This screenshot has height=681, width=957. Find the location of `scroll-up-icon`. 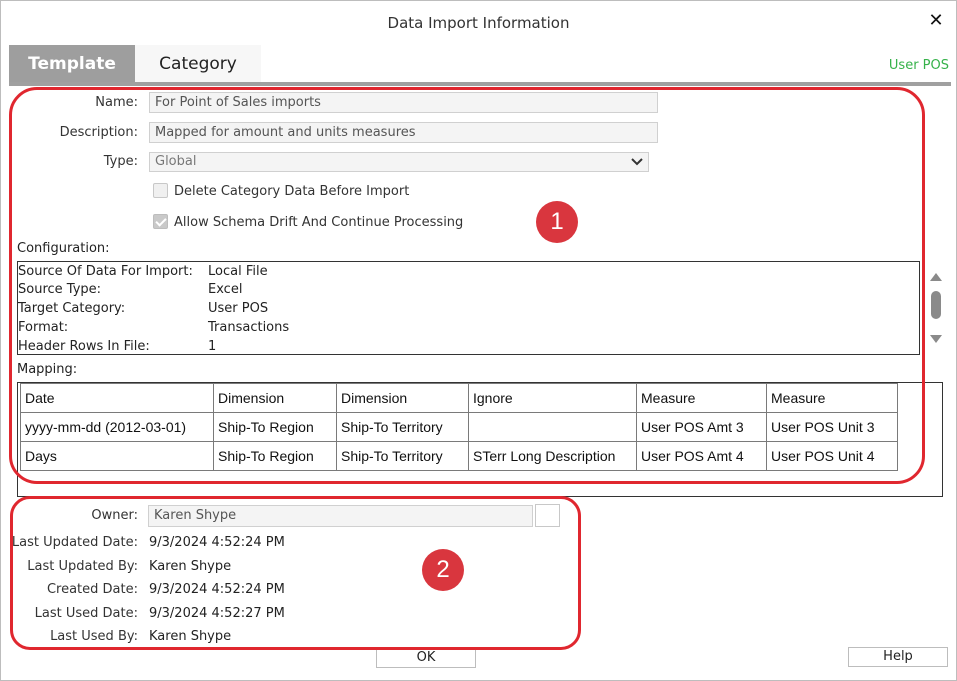

scroll-up-icon is located at coordinates (936, 277).